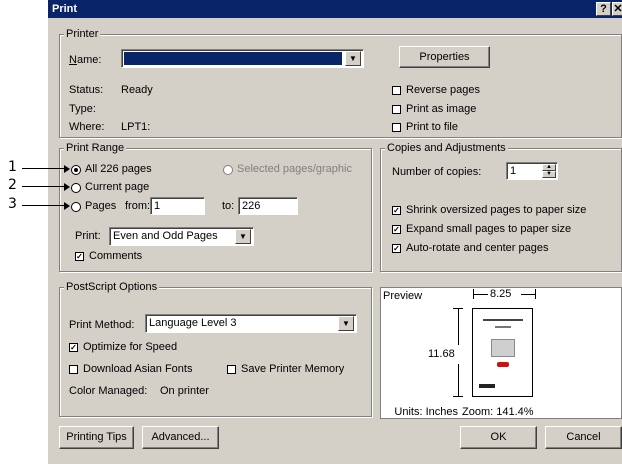 The image size is (622, 464). What do you see at coordinates (501, 294) in the screenshot?
I see `preview-width: 8.25` at bounding box center [501, 294].